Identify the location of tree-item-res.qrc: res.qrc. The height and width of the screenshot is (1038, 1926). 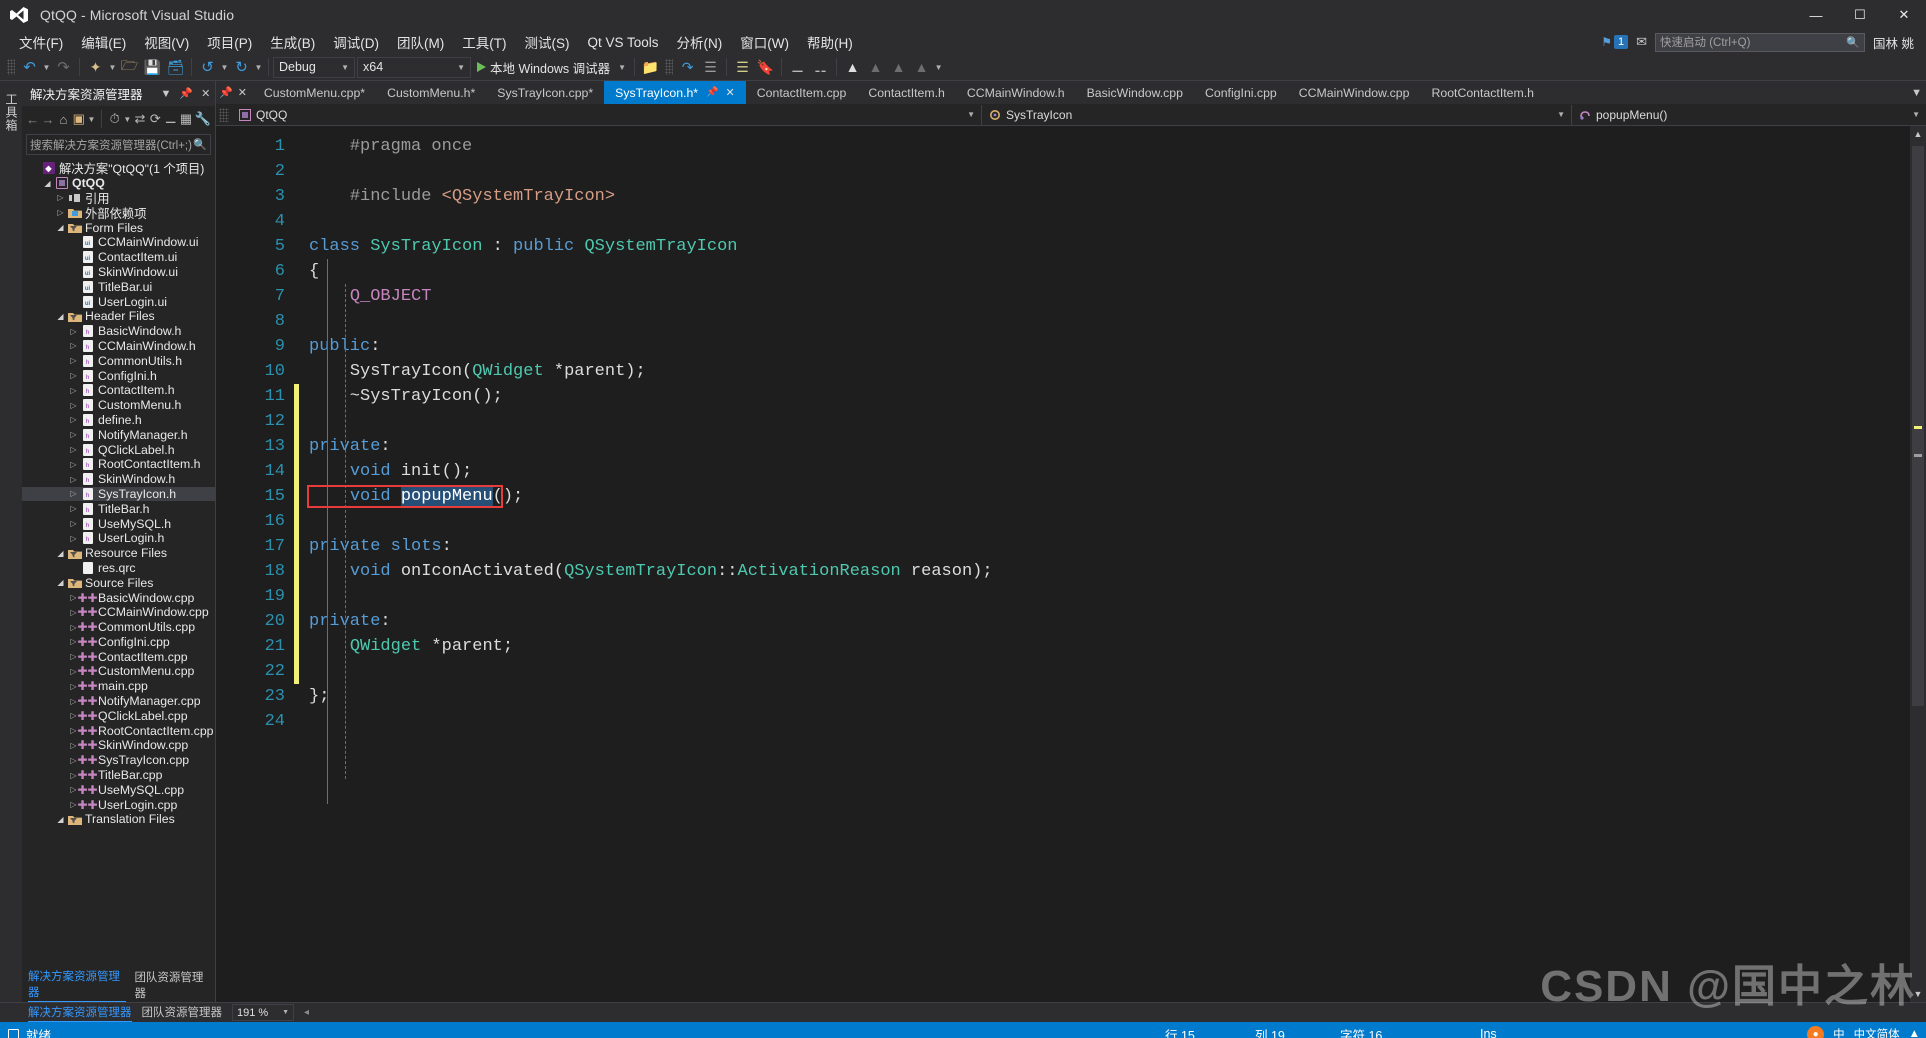
(118, 568).